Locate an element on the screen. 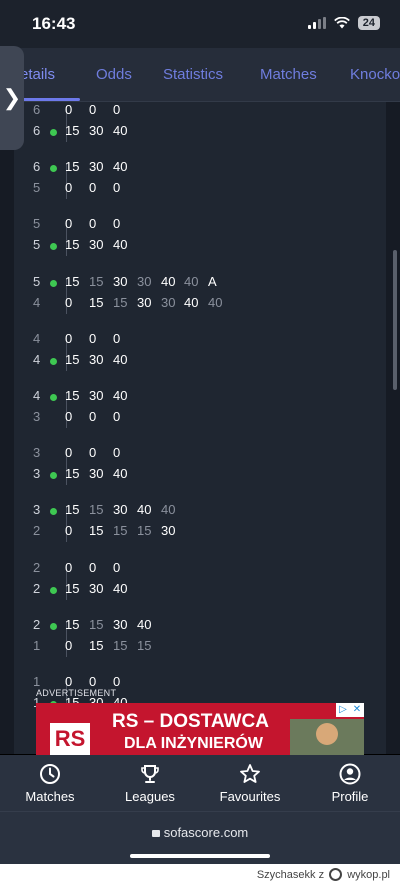 This screenshot has height=885, width=400. game-row: 5 15 15 30 30 40 40 A 4 0 15 15 30 30 40 40 is located at coordinates (200, 296).